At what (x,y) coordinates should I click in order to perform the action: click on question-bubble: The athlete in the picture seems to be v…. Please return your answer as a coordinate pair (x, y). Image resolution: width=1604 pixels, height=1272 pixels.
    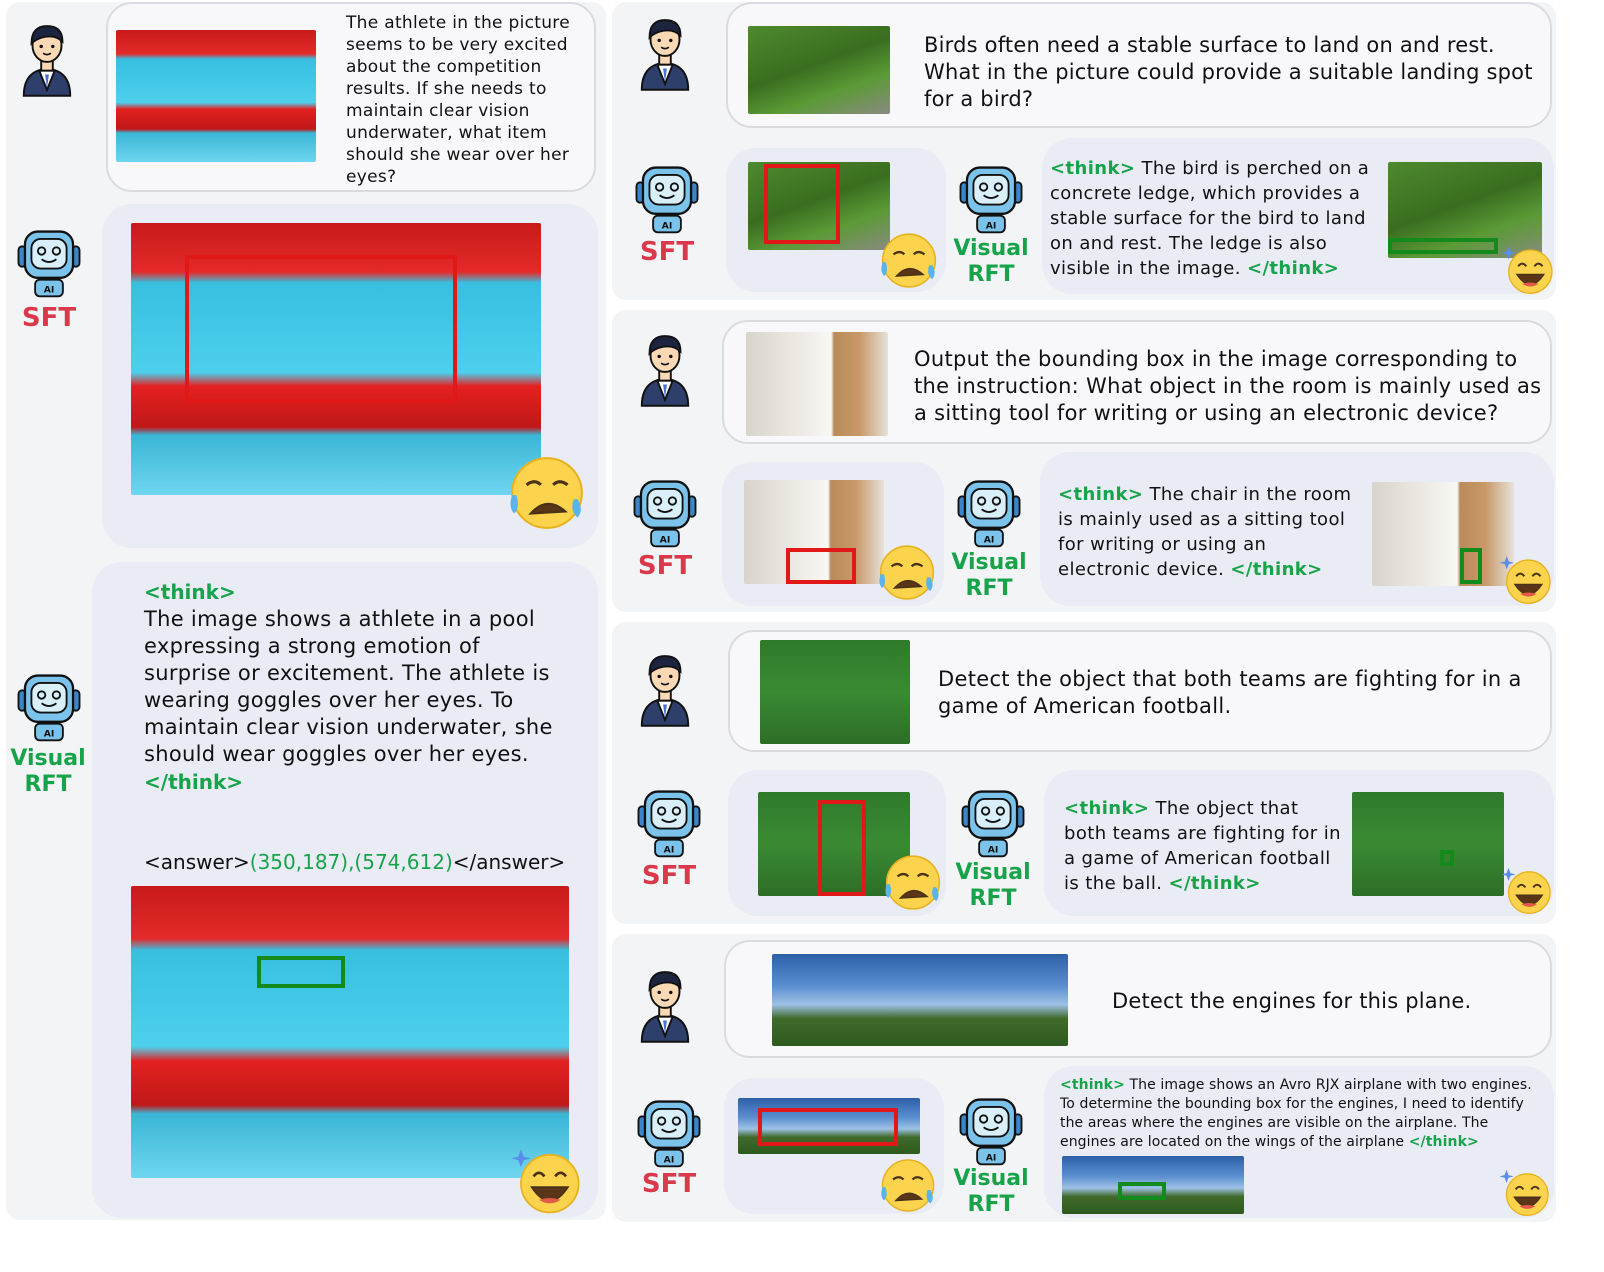
    Looking at the image, I should click on (351, 97).